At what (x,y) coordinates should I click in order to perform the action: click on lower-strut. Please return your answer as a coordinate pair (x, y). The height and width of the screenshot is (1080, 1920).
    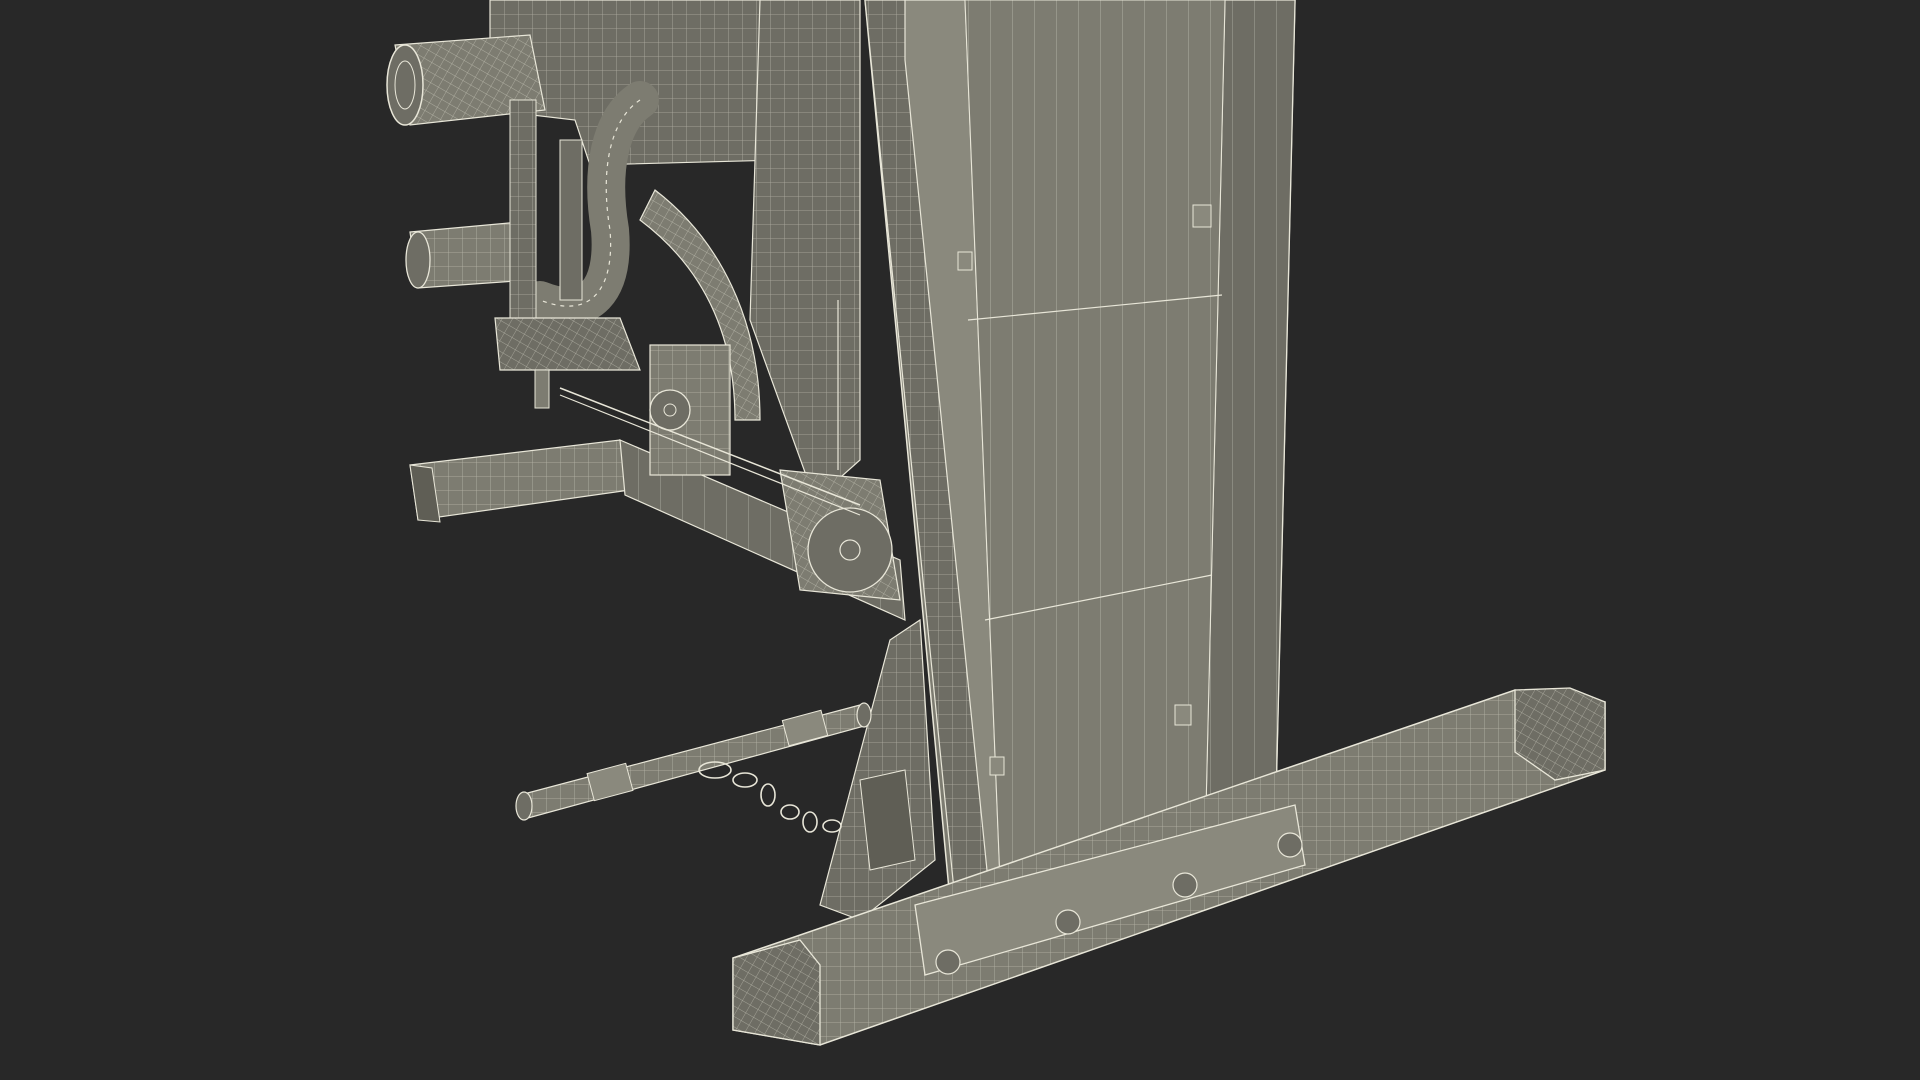
    Looking at the image, I should click on (877, 769).